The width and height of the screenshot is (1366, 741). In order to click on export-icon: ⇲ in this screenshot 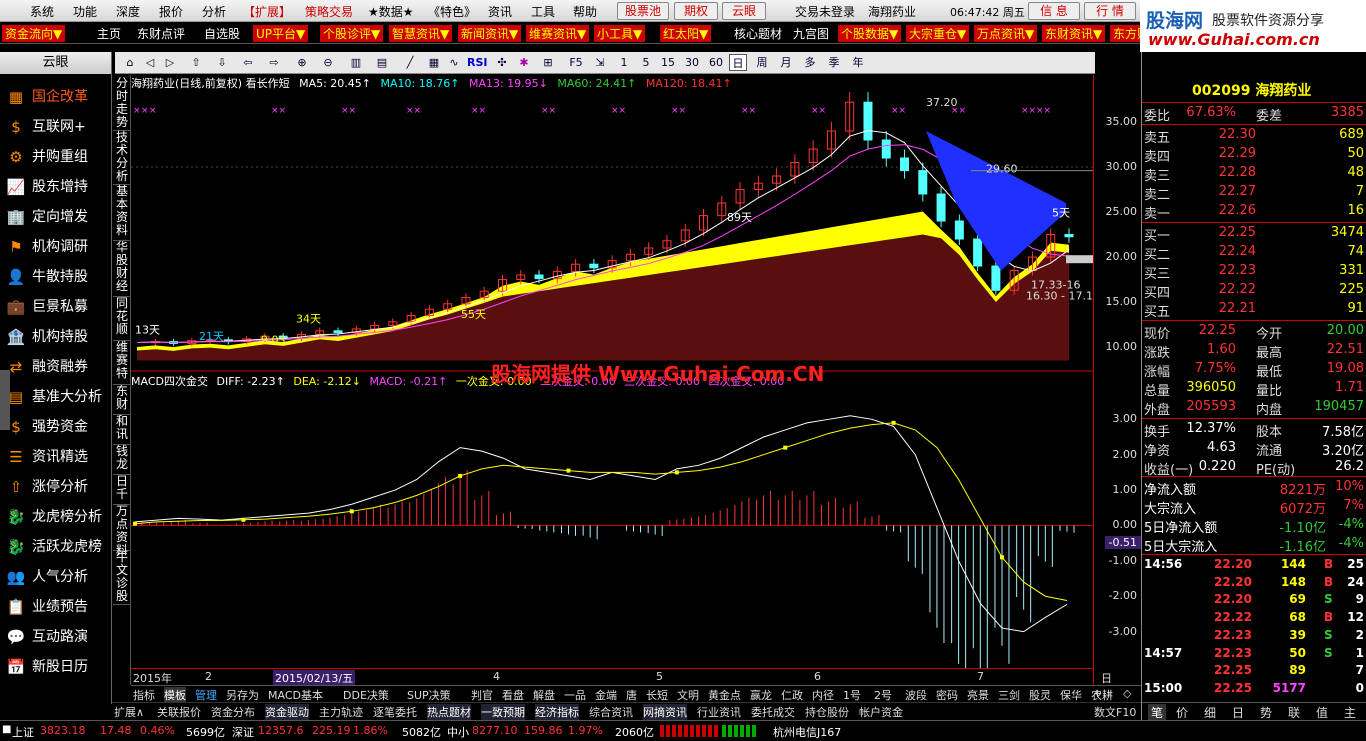, I will do `click(600, 62)`.